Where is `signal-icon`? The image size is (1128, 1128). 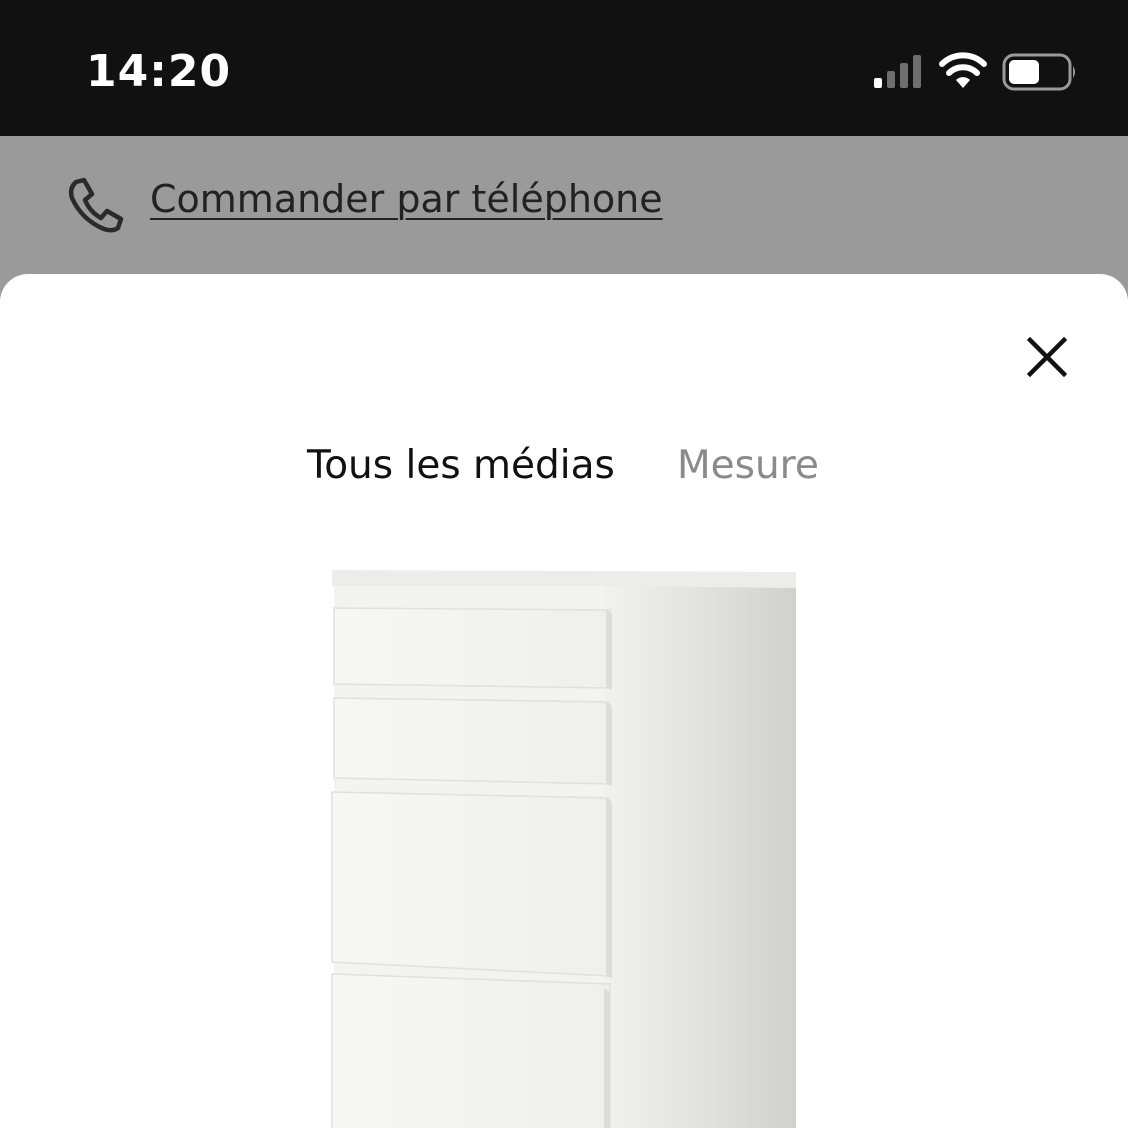 signal-icon is located at coordinates (897, 71).